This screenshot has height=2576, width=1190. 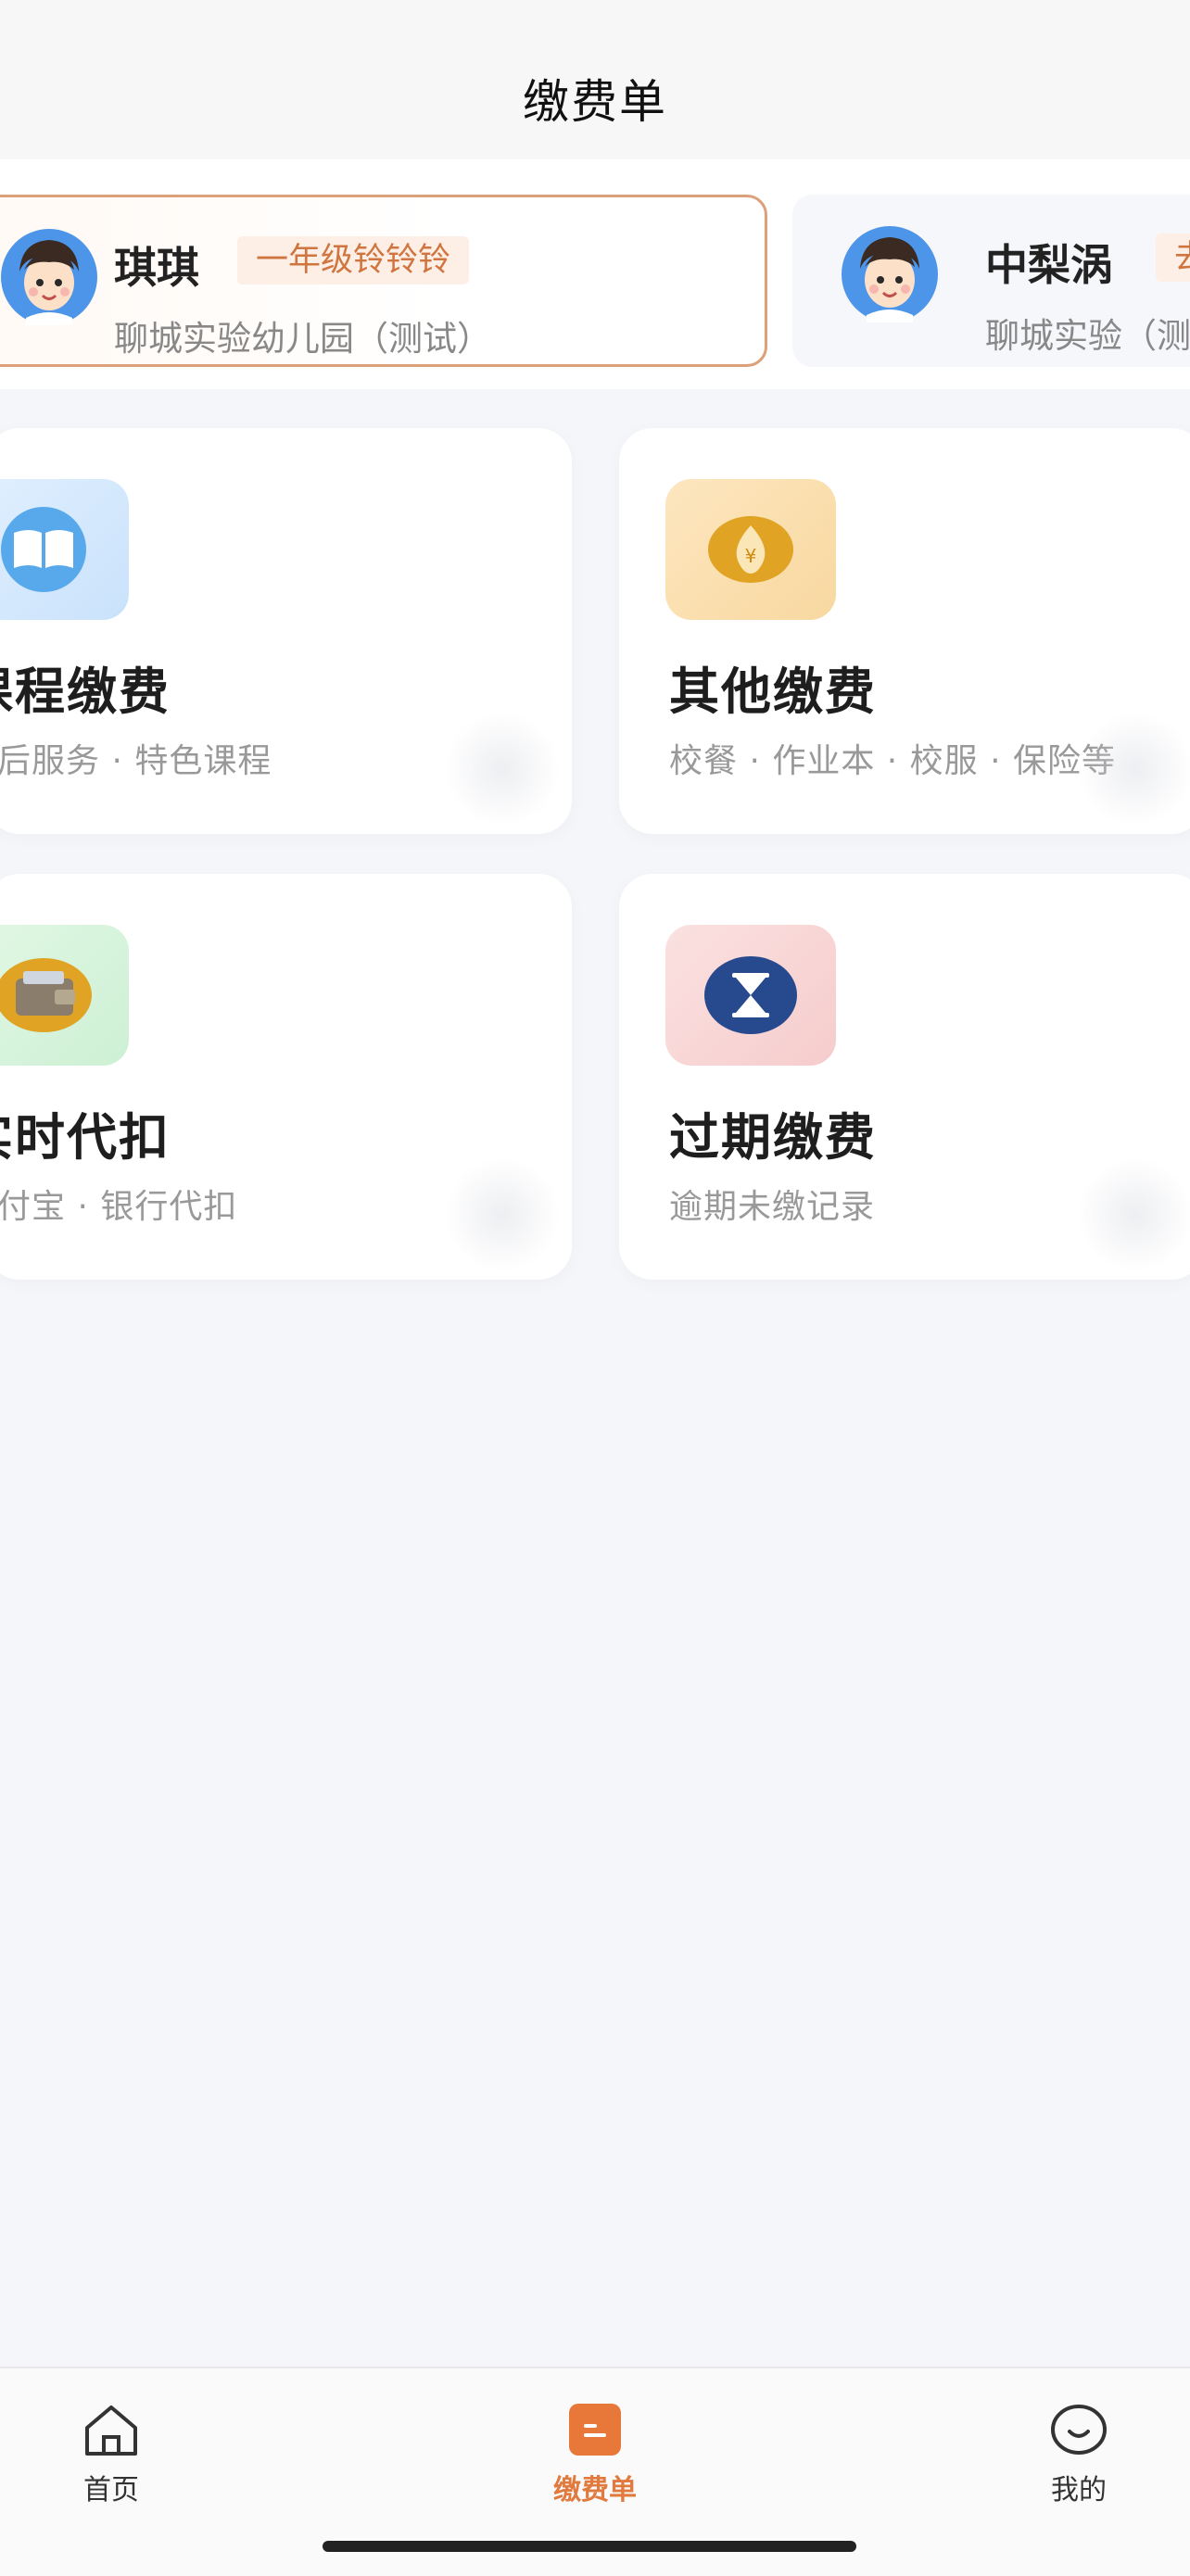 I want to click on tab-mine: 我的, so click(x=1079, y=2455).